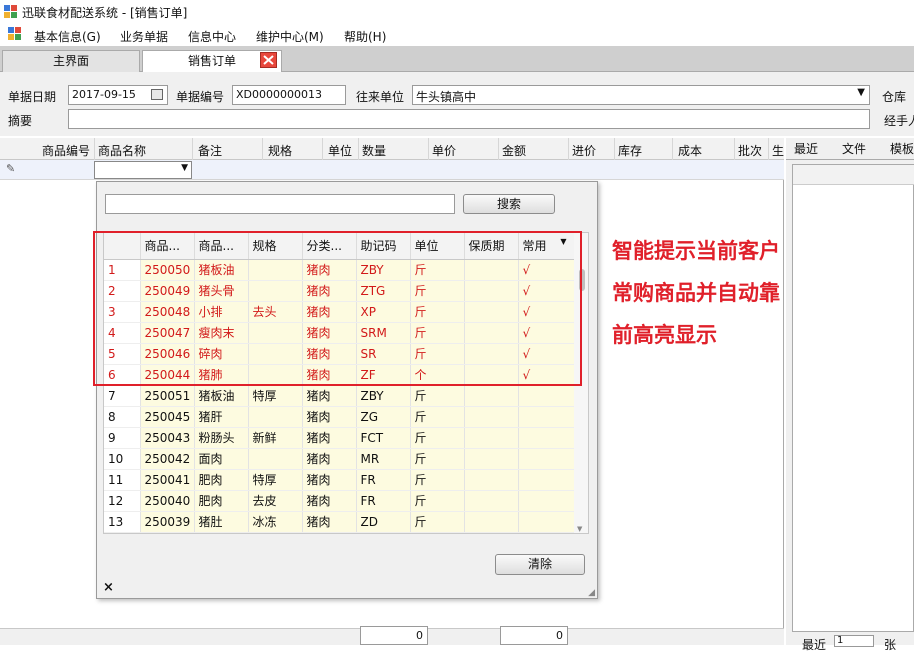 This screenshot has height=653, width=914. What do you see at coordinates (275, 438) in the screenshot?
I see `product-spec: 新鲜` at bounding box center [275, 438].